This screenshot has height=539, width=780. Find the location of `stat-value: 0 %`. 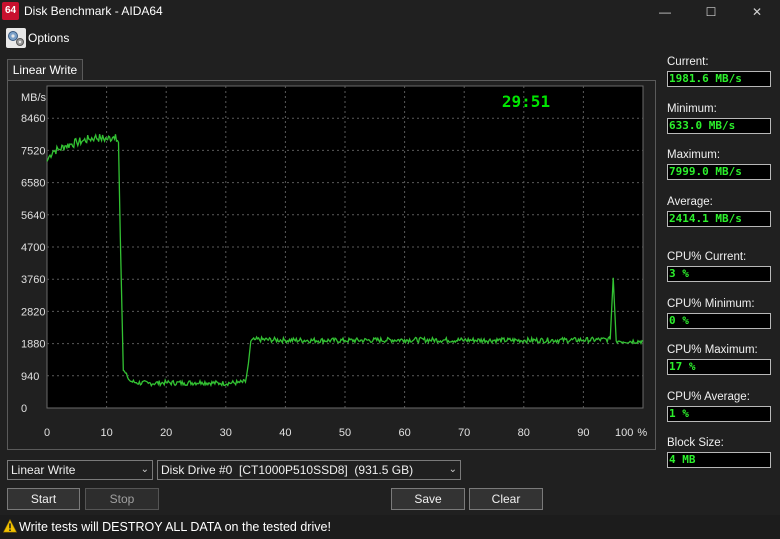

stat-value: 0 % is located at coordinates (719, 321).